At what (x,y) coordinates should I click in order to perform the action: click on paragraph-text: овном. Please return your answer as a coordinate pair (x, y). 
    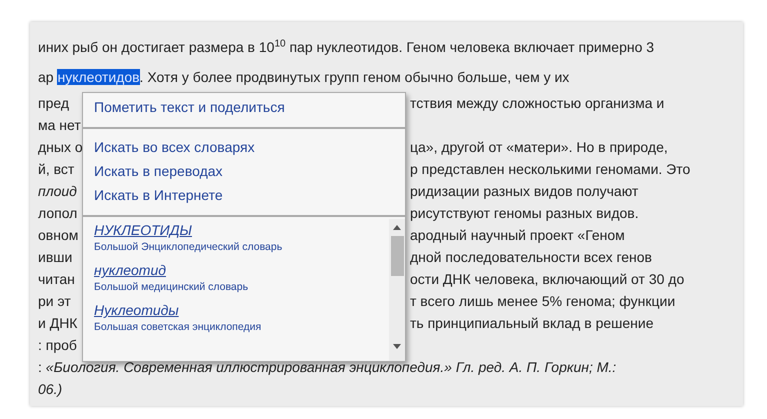
    Looking at the image, I should click on (58, 235).